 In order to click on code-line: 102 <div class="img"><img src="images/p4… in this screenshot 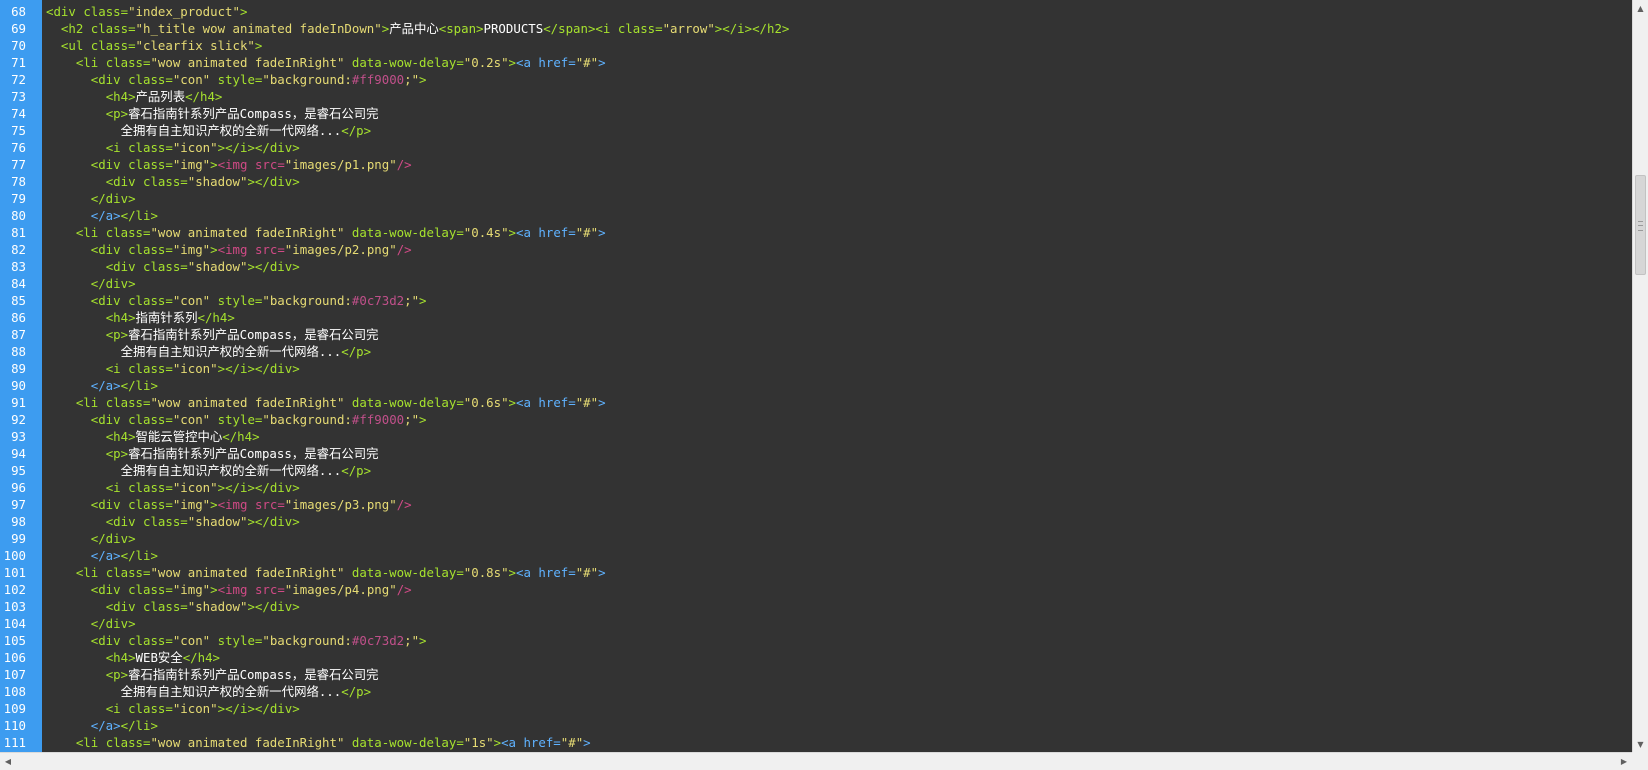, I will do `click(816, 589)`.